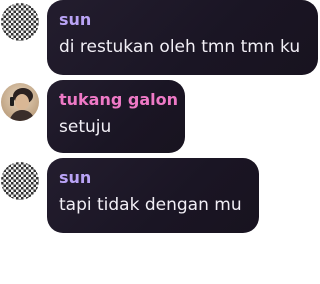 This screenshot has height=284, width=320. I want to click on photo-avatar, so click(20, 102).